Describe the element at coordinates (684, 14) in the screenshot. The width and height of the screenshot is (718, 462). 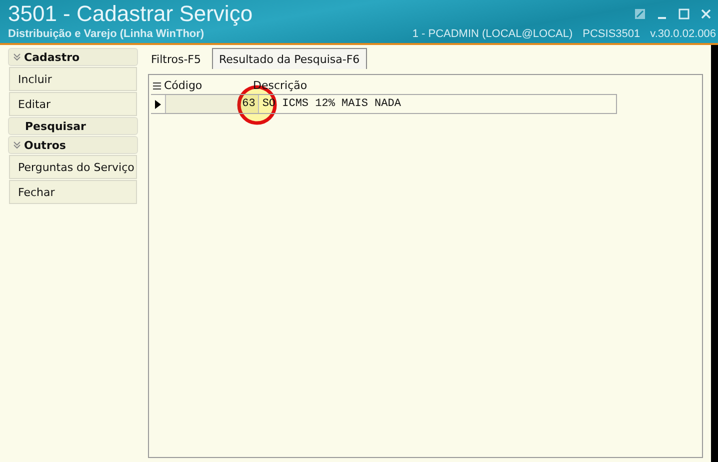
I see `maximize-icon` at that location.